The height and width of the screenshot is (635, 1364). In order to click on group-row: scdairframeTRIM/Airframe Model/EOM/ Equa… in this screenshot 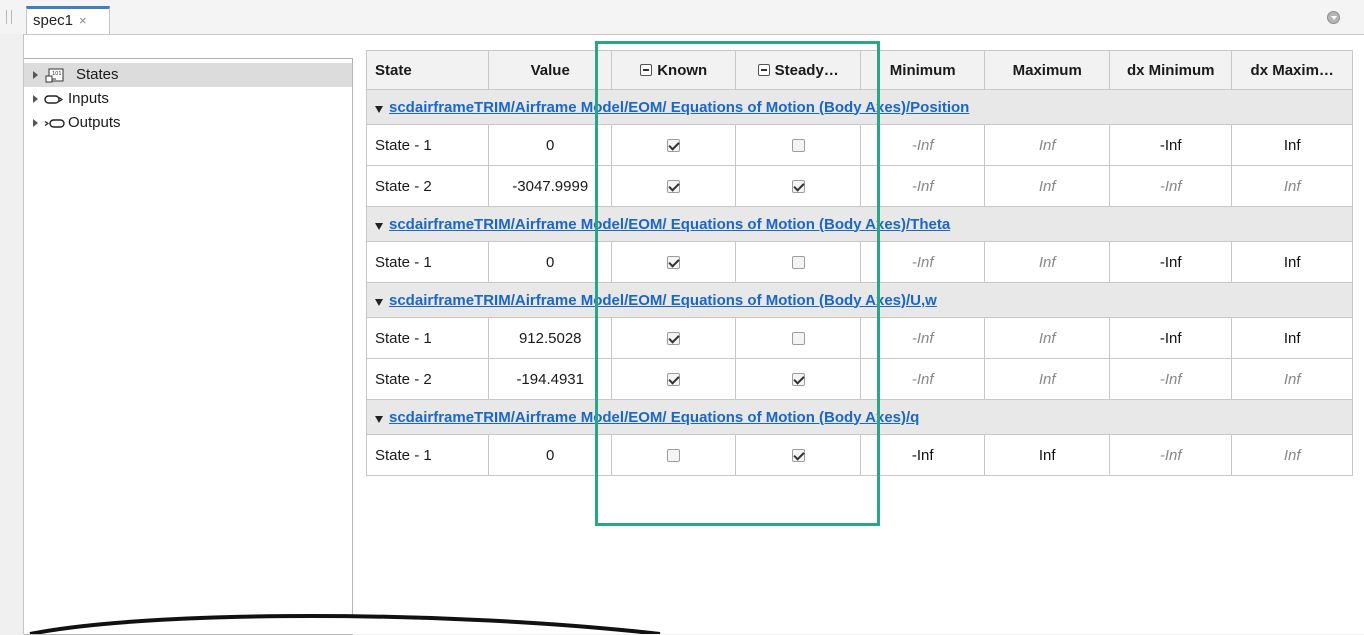, I will do `click(859, 300)`.